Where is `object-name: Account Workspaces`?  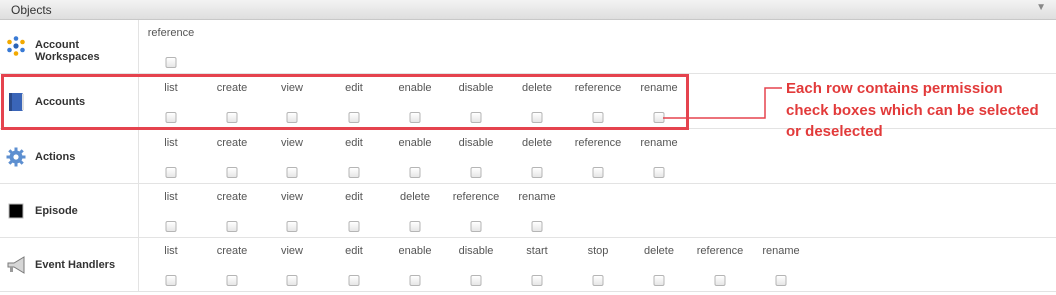 object-name: Account Workspaces is located at coordinates (67, 51).